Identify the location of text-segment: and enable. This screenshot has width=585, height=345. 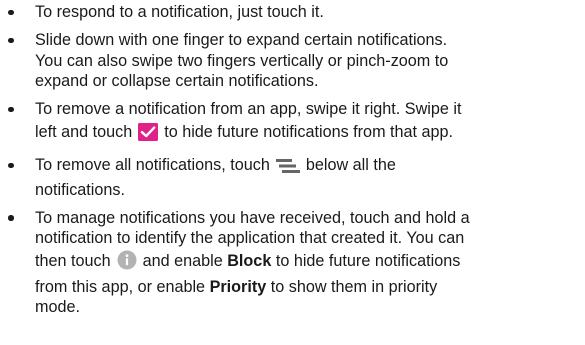
(182, 260).